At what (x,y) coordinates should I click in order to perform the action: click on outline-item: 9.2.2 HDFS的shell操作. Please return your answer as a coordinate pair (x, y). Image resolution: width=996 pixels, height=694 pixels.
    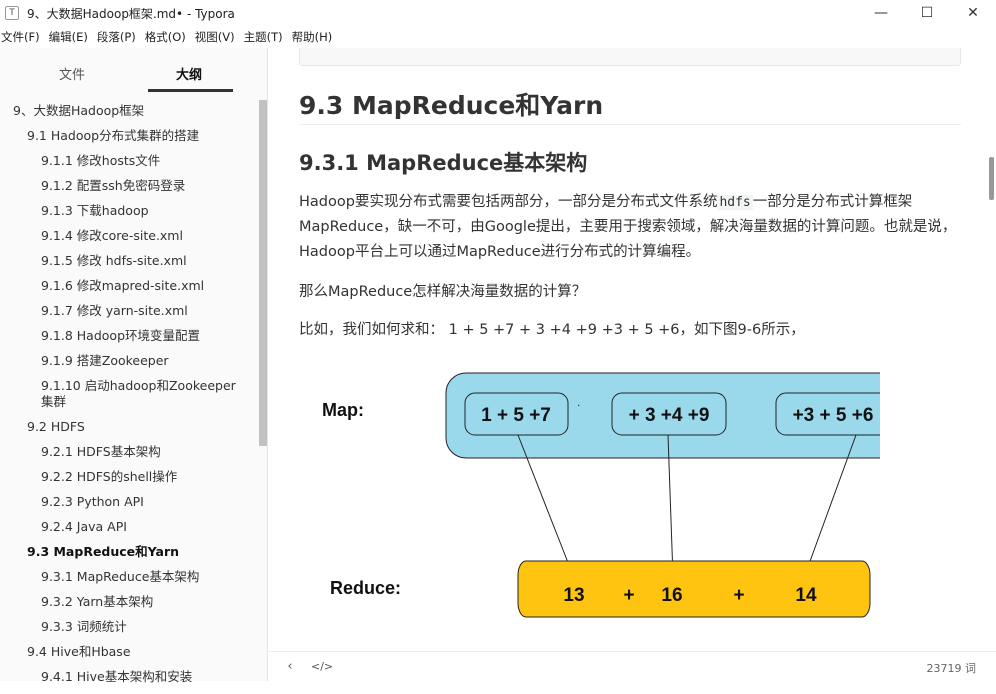
    Looking at the image, I should click on (129, 477).